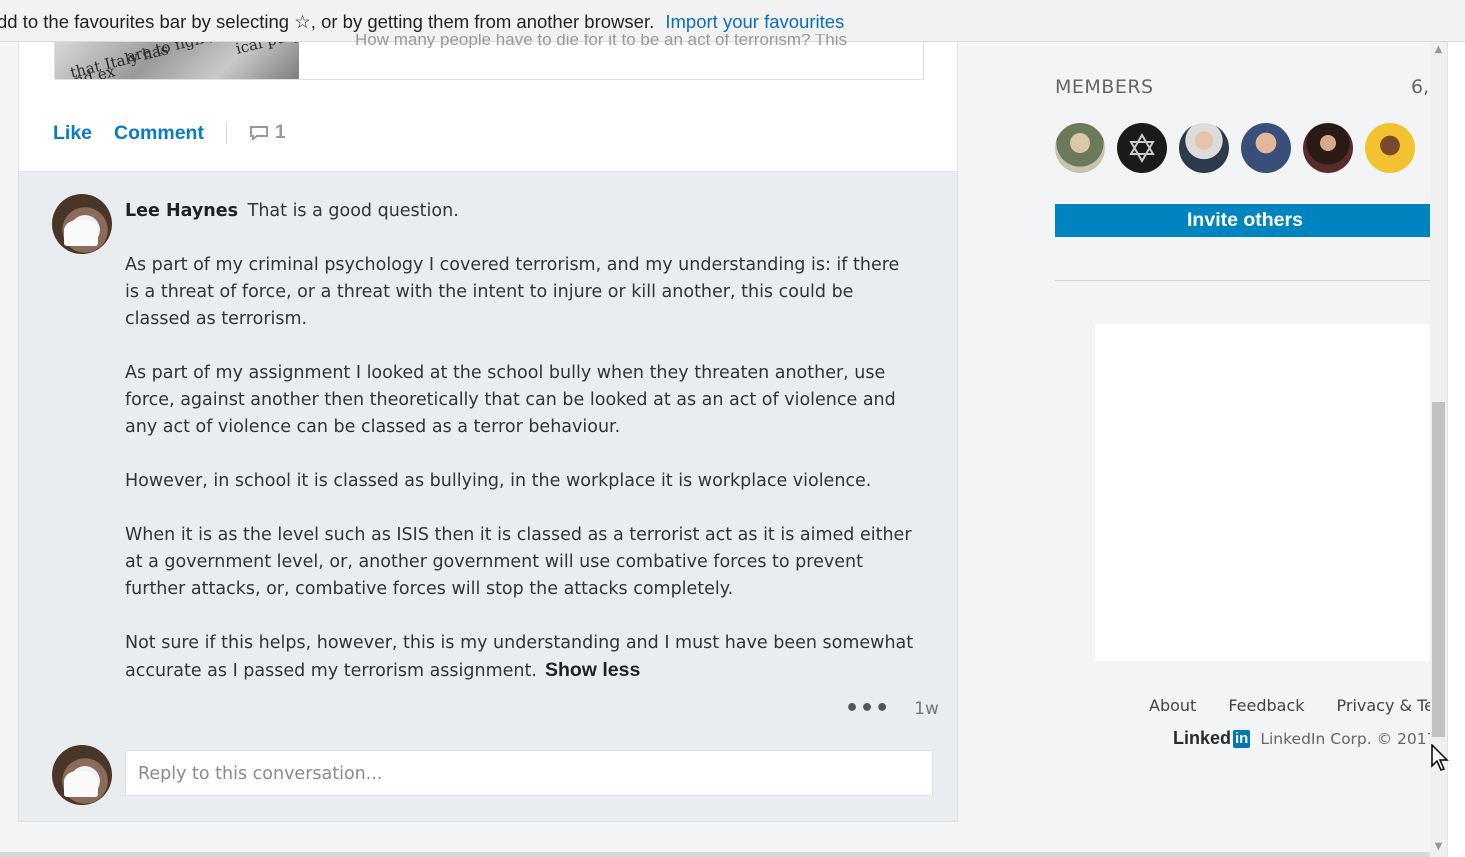 This screenshot has width=1465, height=857. I want to click on comment-button: Comment, so click(159, 133).